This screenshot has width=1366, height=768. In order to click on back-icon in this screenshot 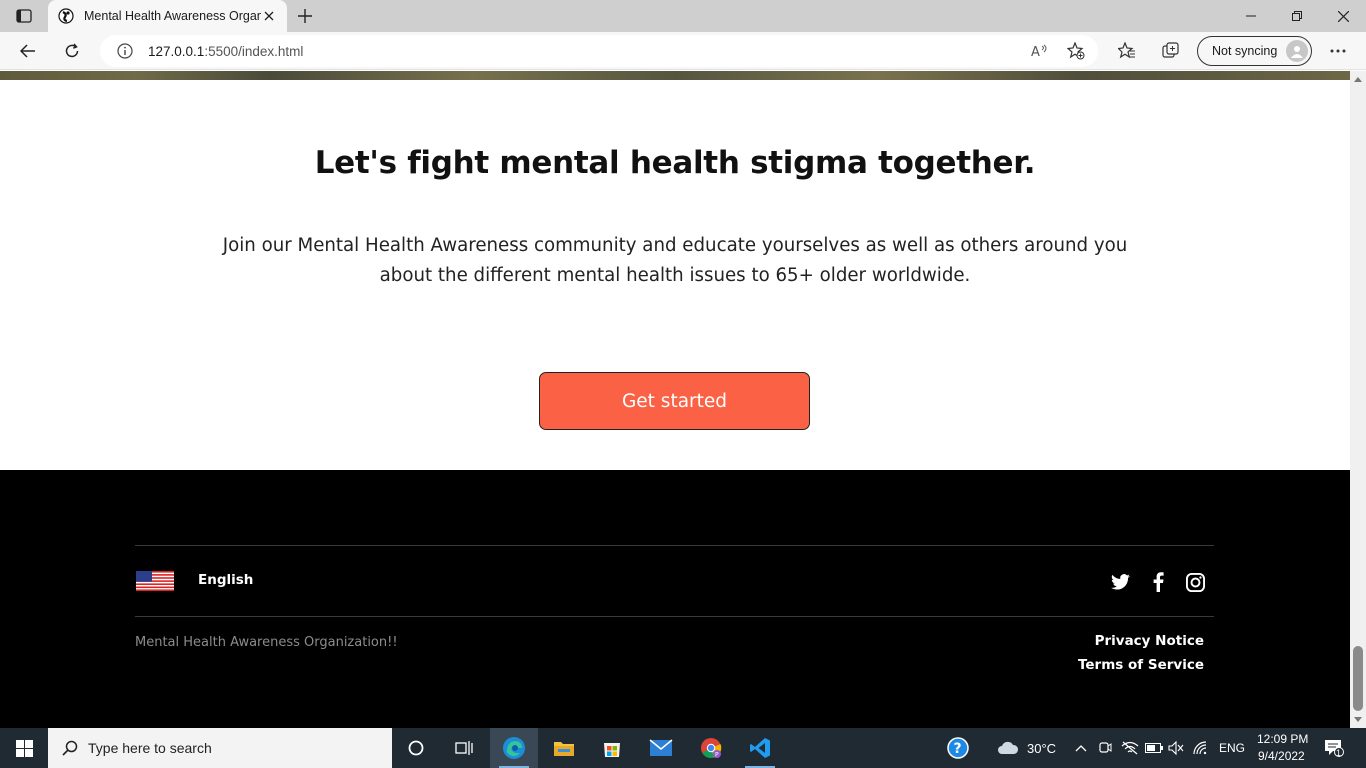, I will do `click(28, 51)`.